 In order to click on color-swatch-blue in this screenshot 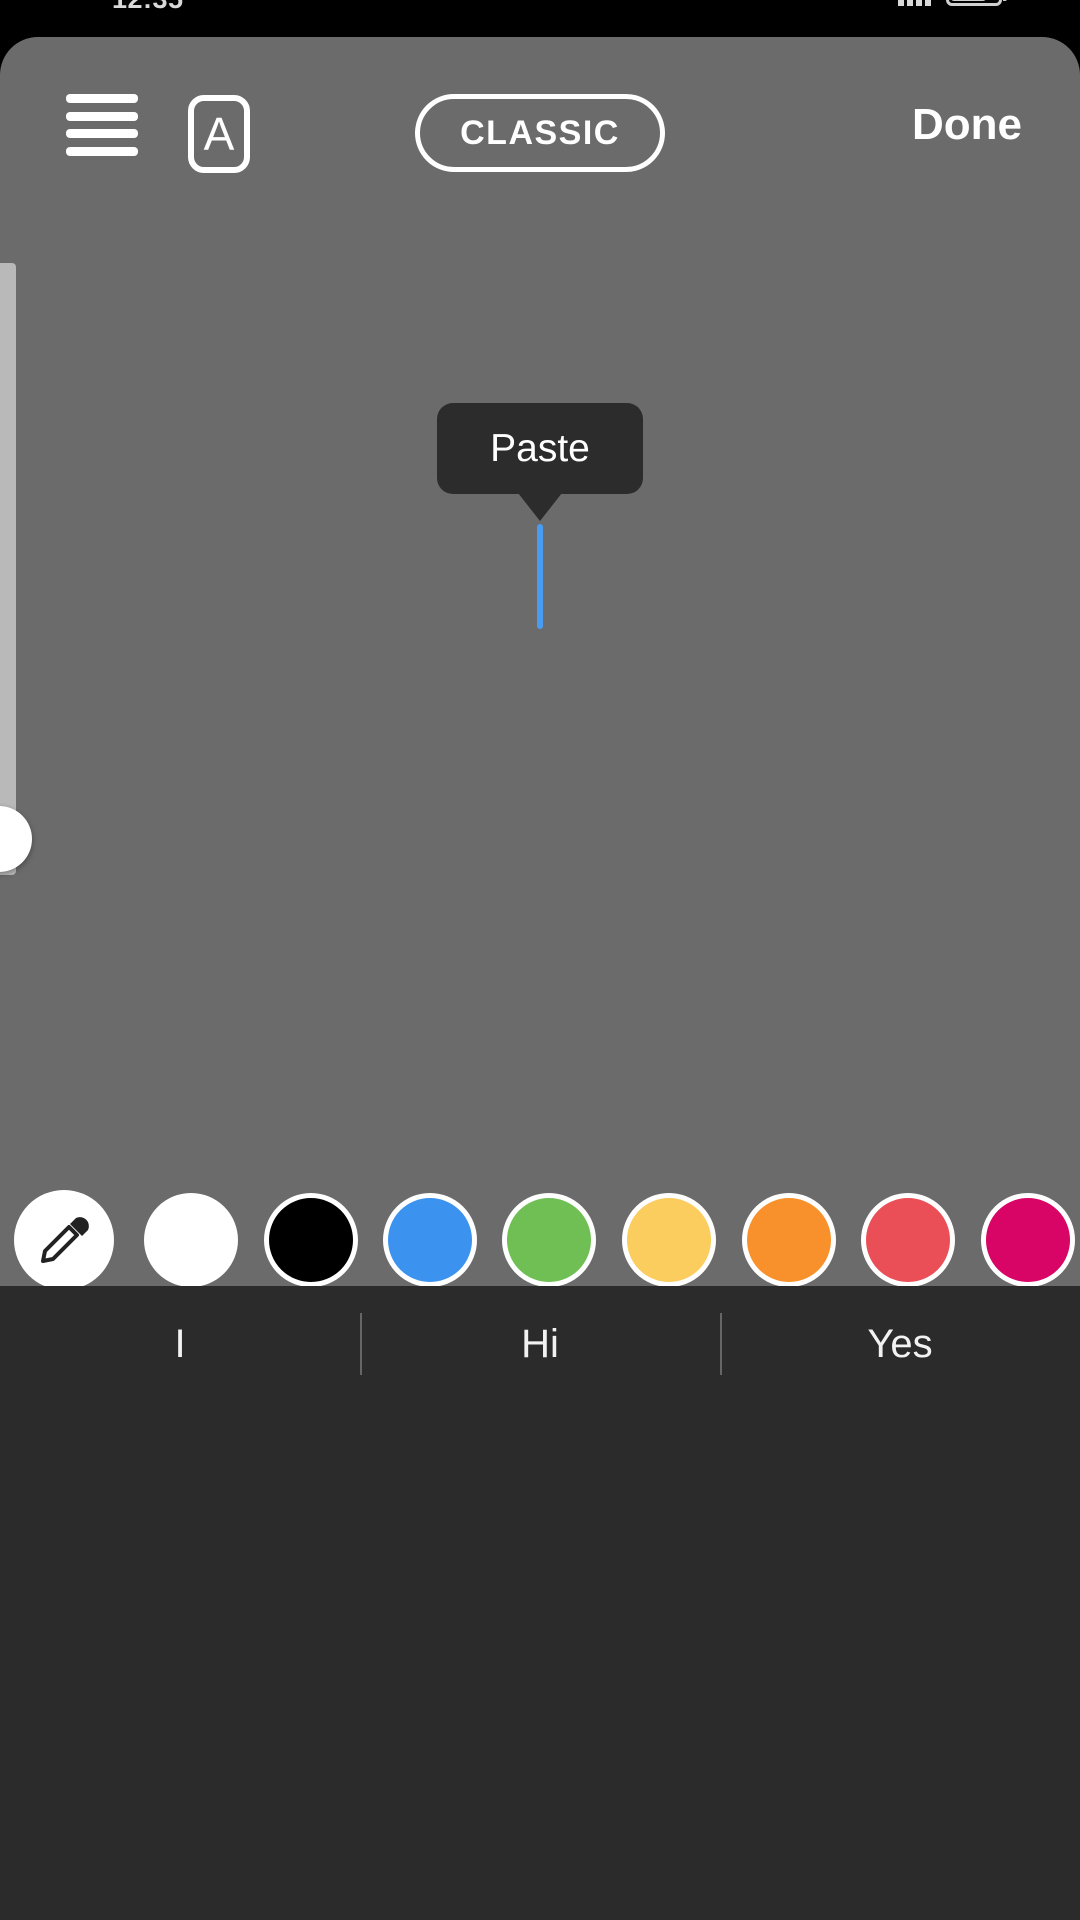, I will do `click(430, 1239)`.